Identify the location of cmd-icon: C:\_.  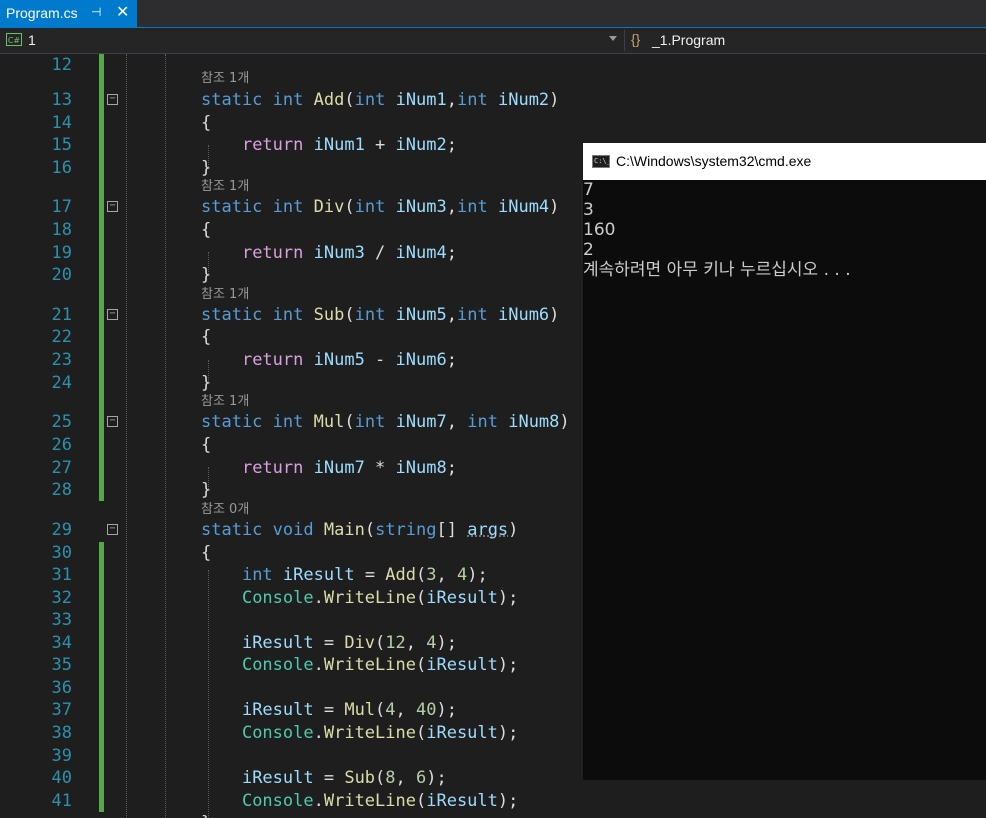
(601, 161).